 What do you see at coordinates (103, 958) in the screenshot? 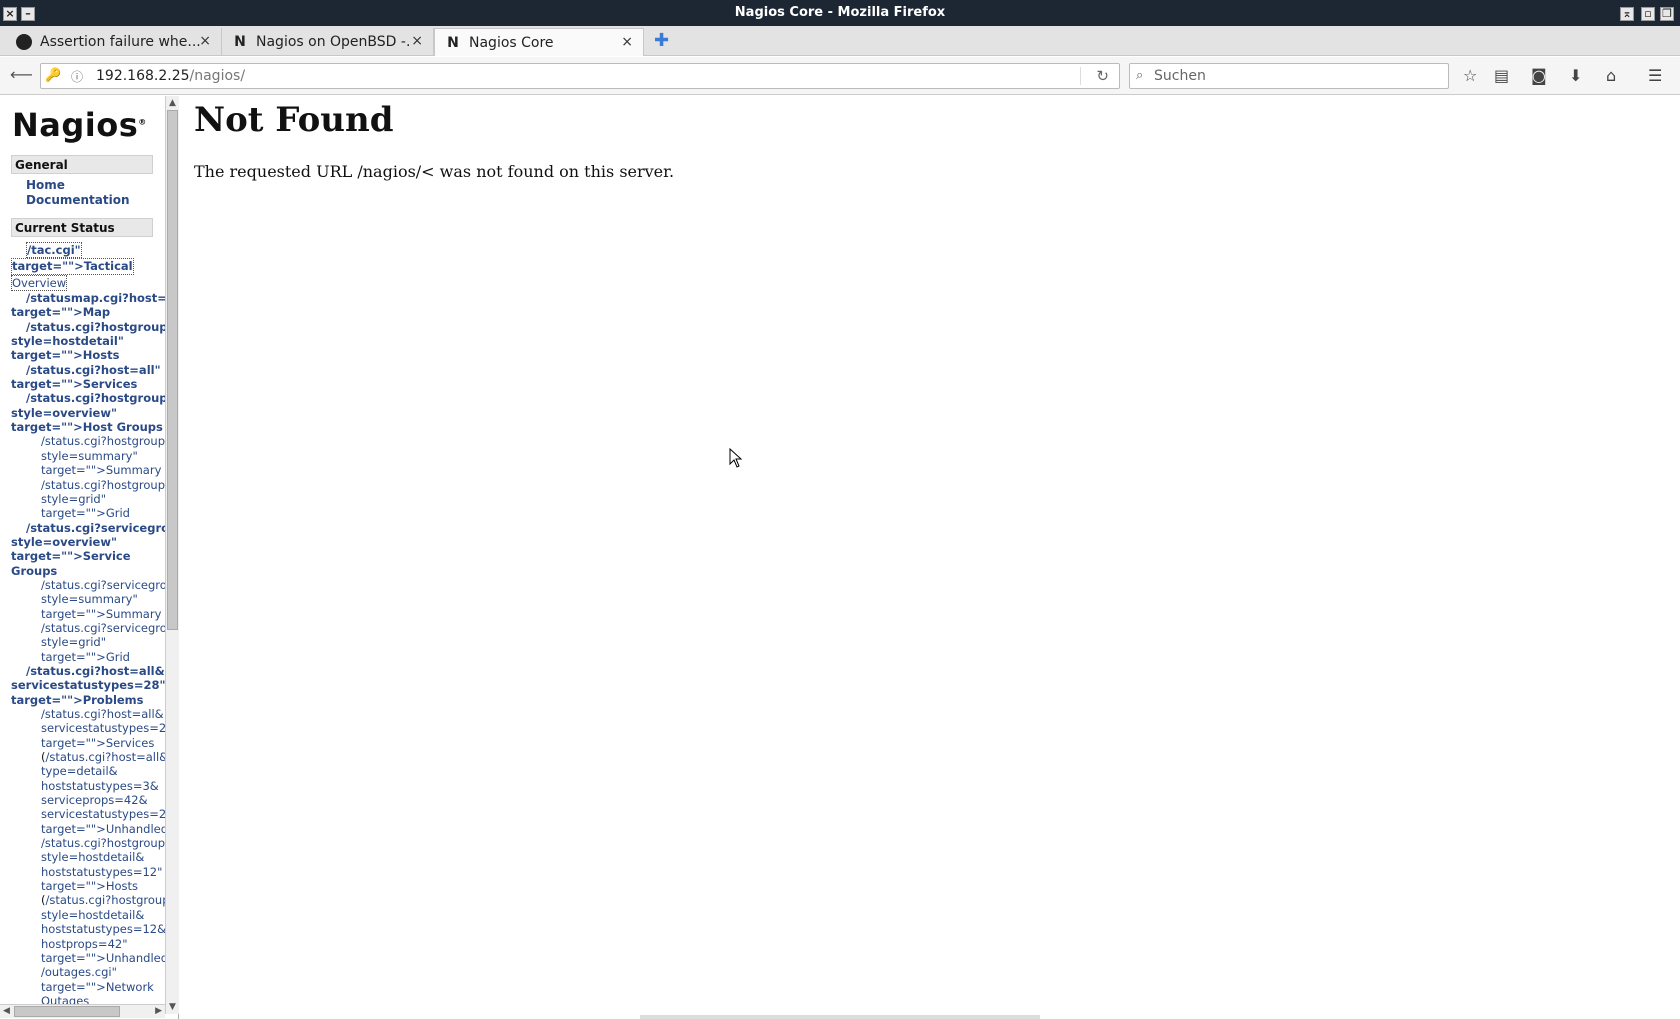
I see `unhandled-hosts-link: target="">Unhandled` at bounding box center [103, 958].